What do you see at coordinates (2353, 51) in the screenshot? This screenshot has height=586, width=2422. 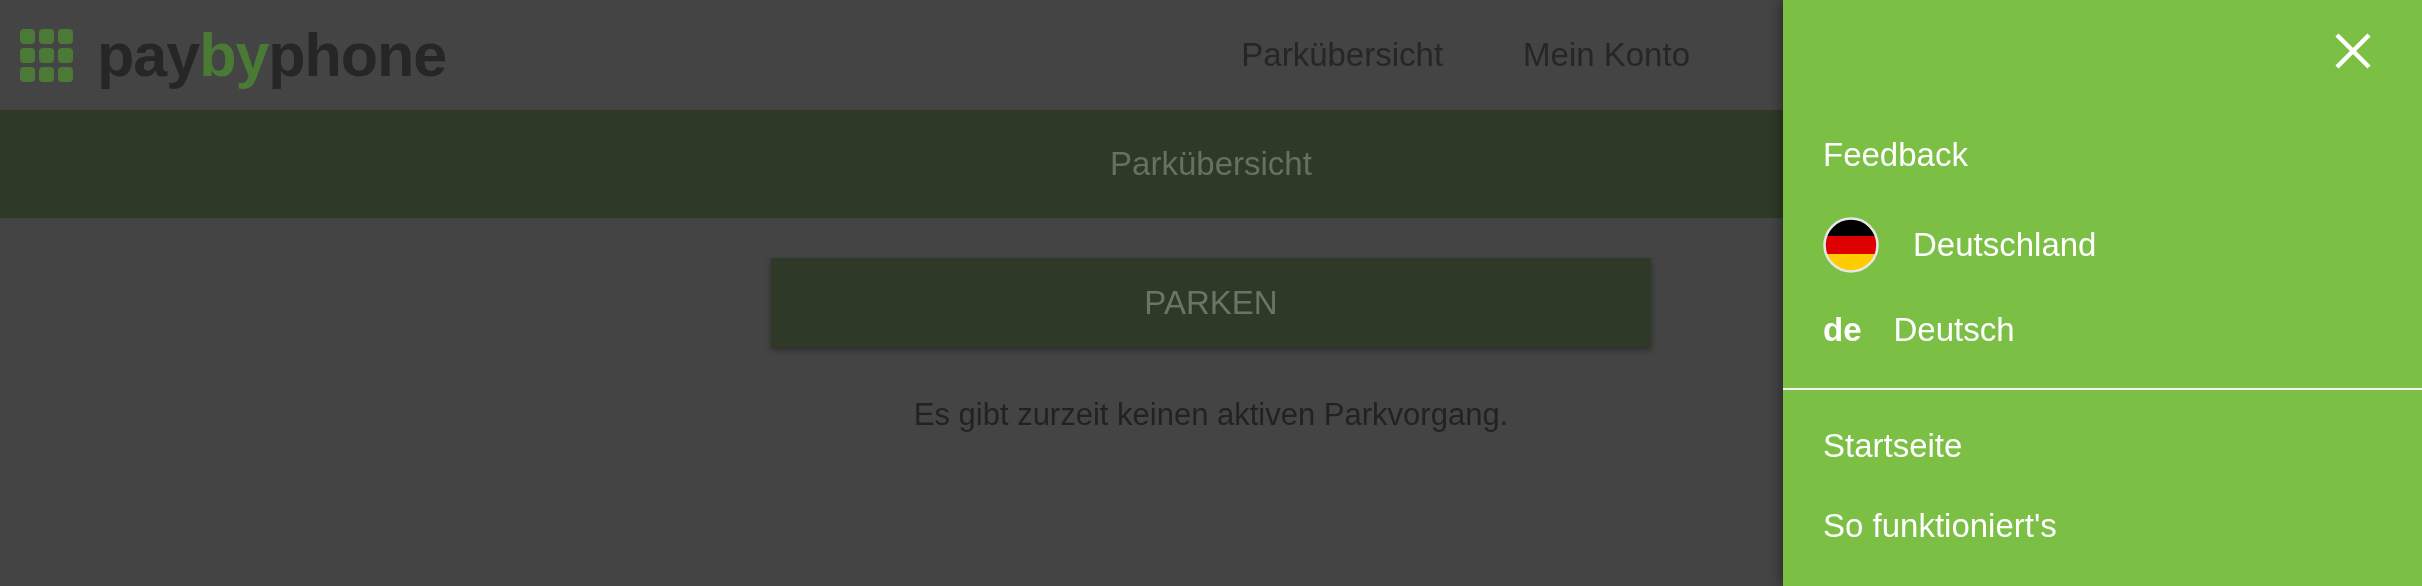 I see `close-icon` at bounding box center [2353, 51].